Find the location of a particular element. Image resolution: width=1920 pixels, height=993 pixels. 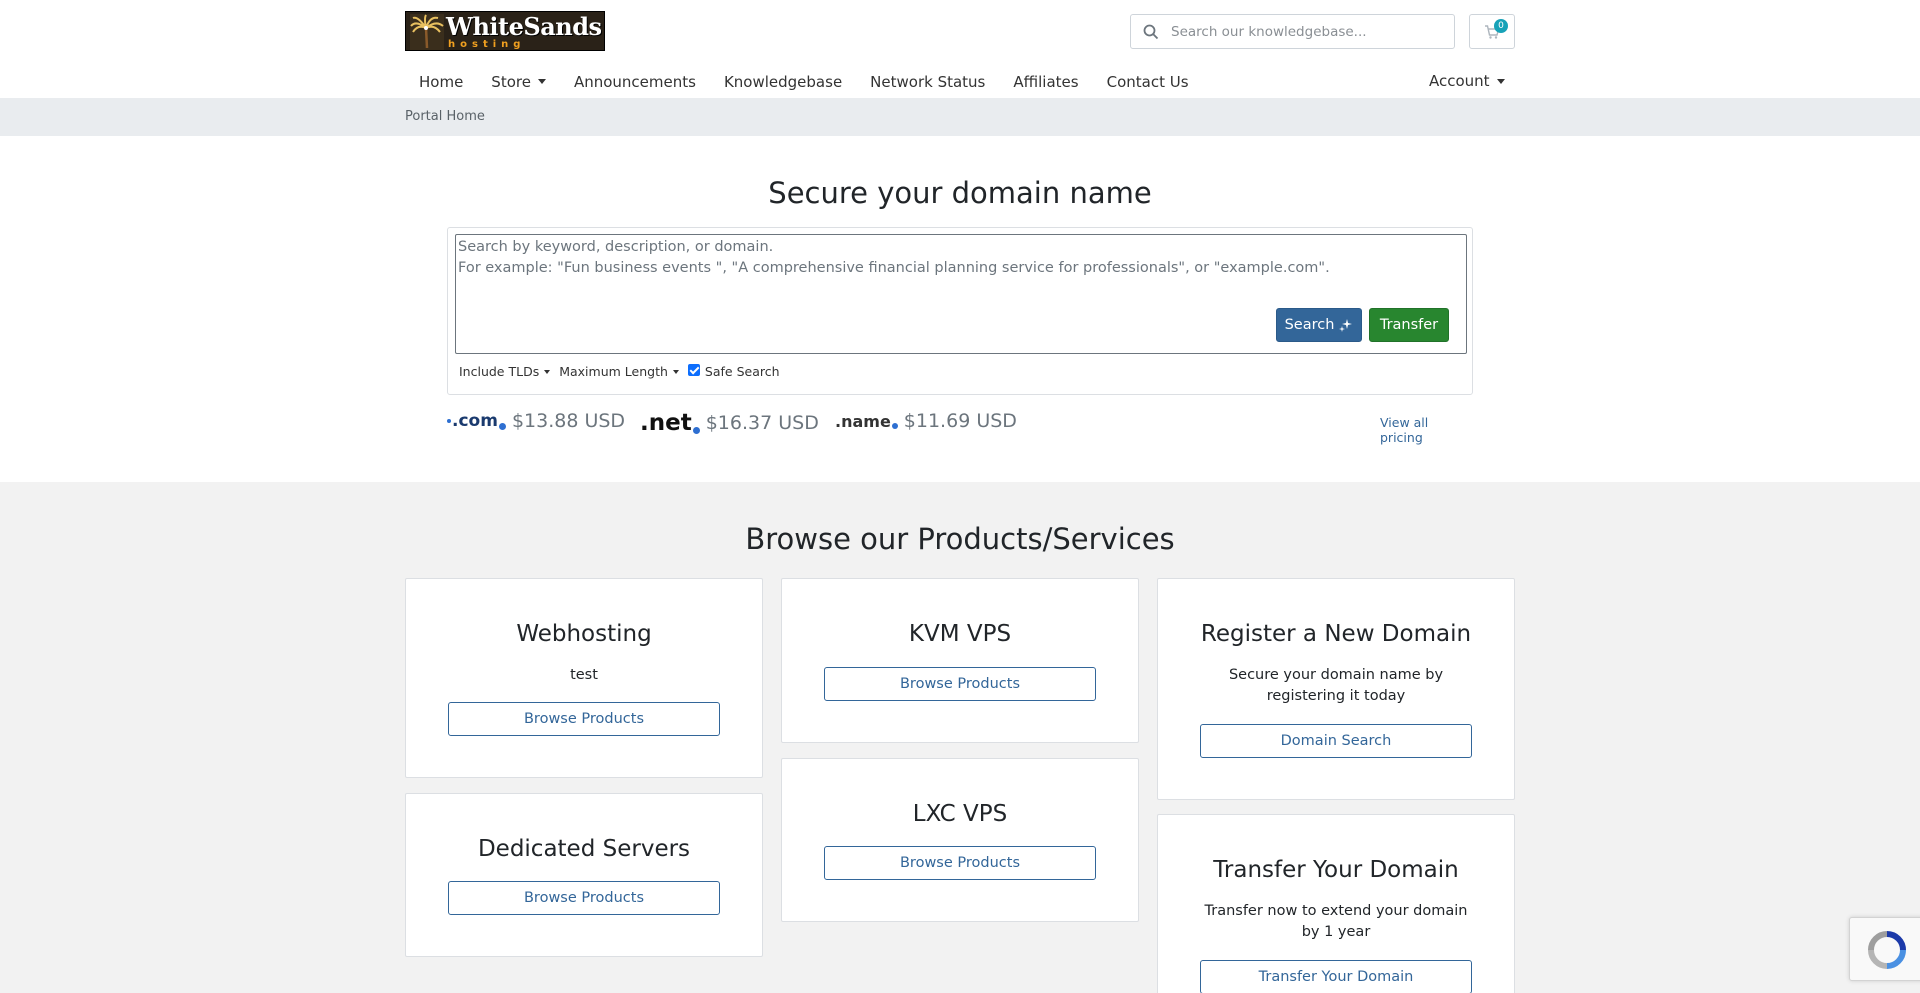

product-card-title: LXC VPS is located at coordinates (960, 814).